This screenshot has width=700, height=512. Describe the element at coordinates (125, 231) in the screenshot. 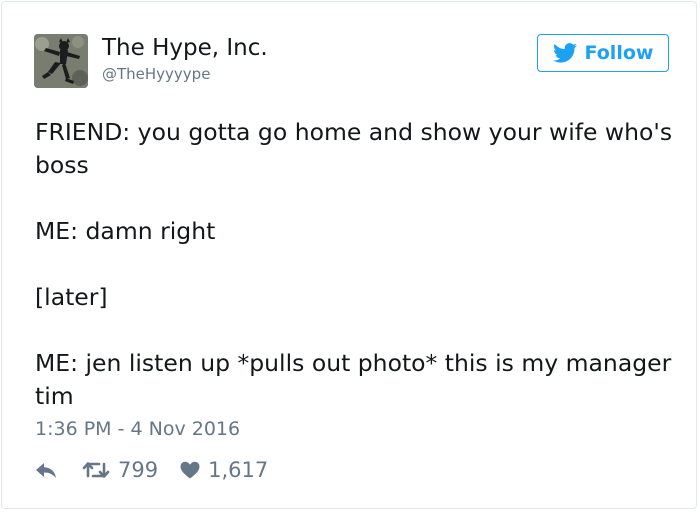

I see `tweet-paragraph: ME: damn right` at that location.